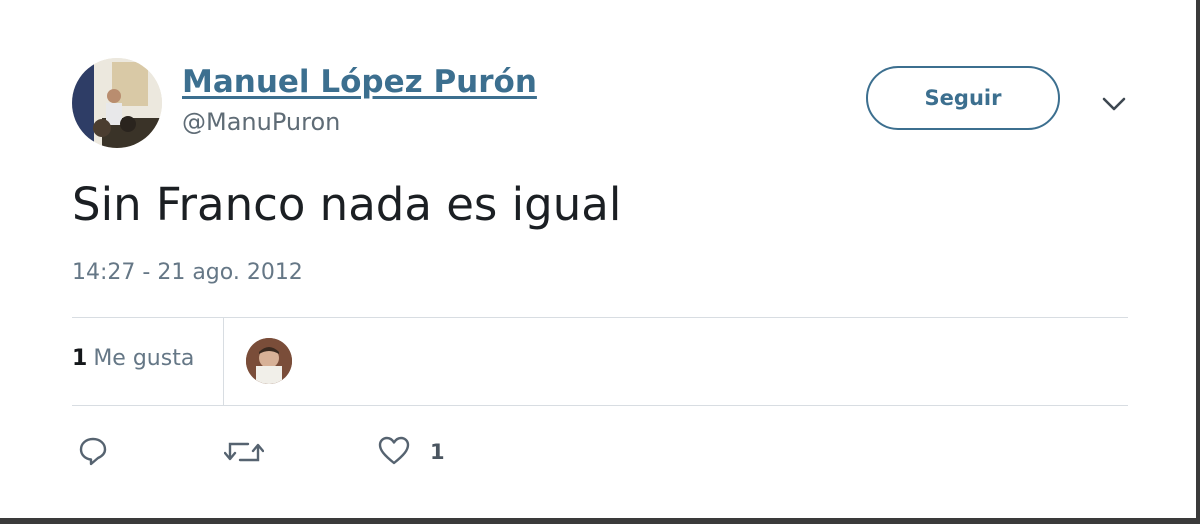  Describe the element at coordinates (963, 98) in the screenshot. I see `follow-button: Seguir` at that location.